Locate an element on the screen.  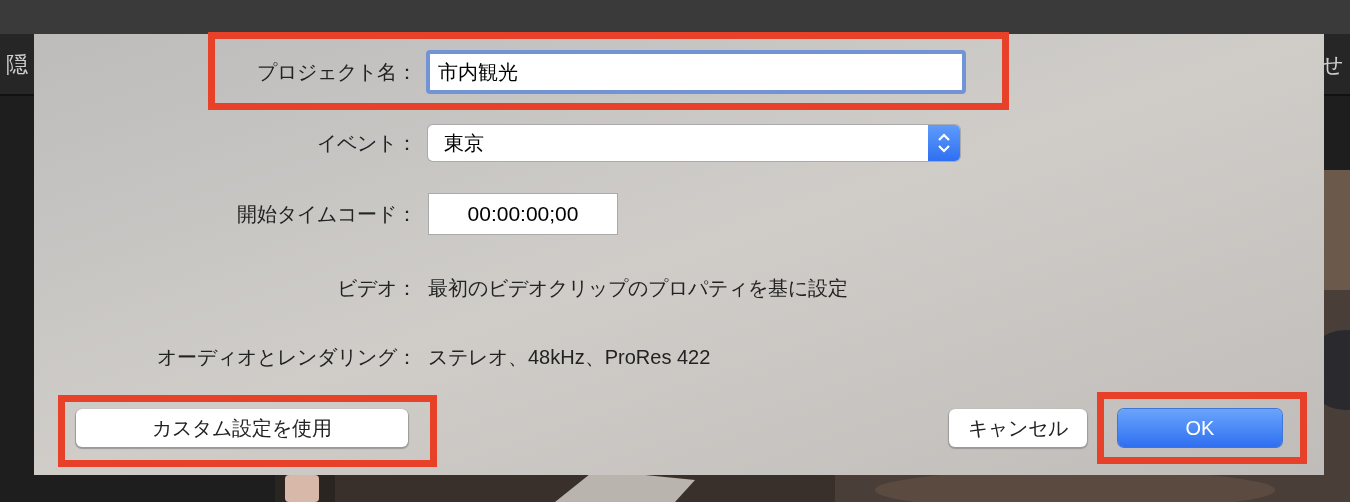
custom-settings-button: カスタム設定を使用 is located at coordinates (242, 428).